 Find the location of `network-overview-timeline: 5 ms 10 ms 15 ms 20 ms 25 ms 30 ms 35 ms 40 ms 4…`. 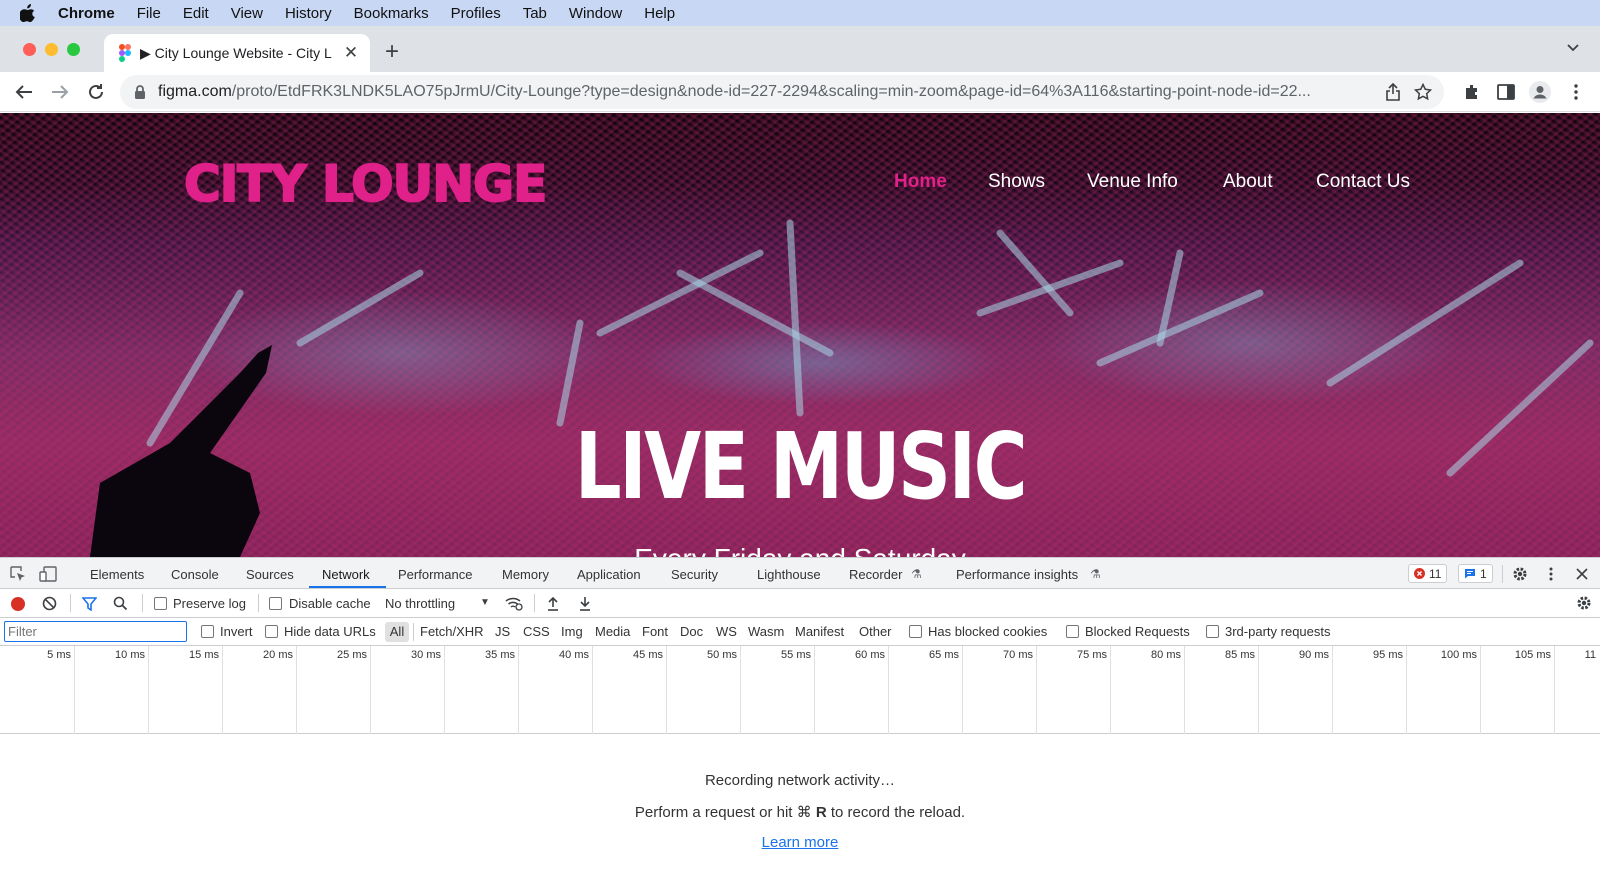

network-overview-timeline: 5 ms 10 ms 15 ms 20 ms 25 ms 30 ms 35 ms 40 ms 4… is located at coordinates (800, 690).